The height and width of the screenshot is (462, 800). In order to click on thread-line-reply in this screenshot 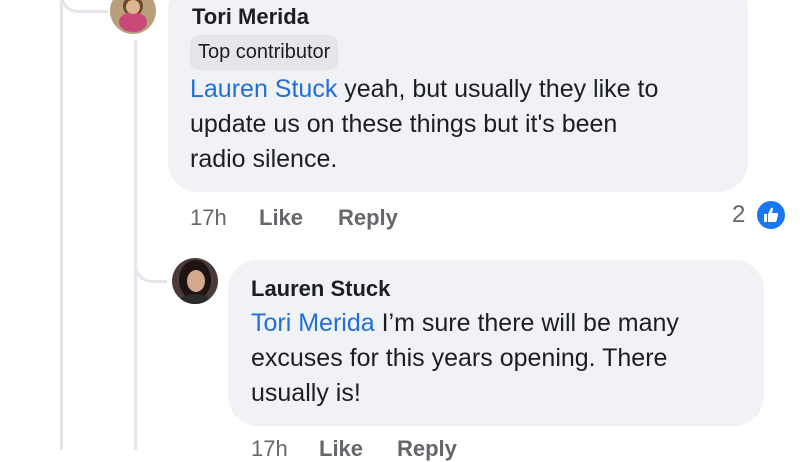, I will do `click(135, 245)`.